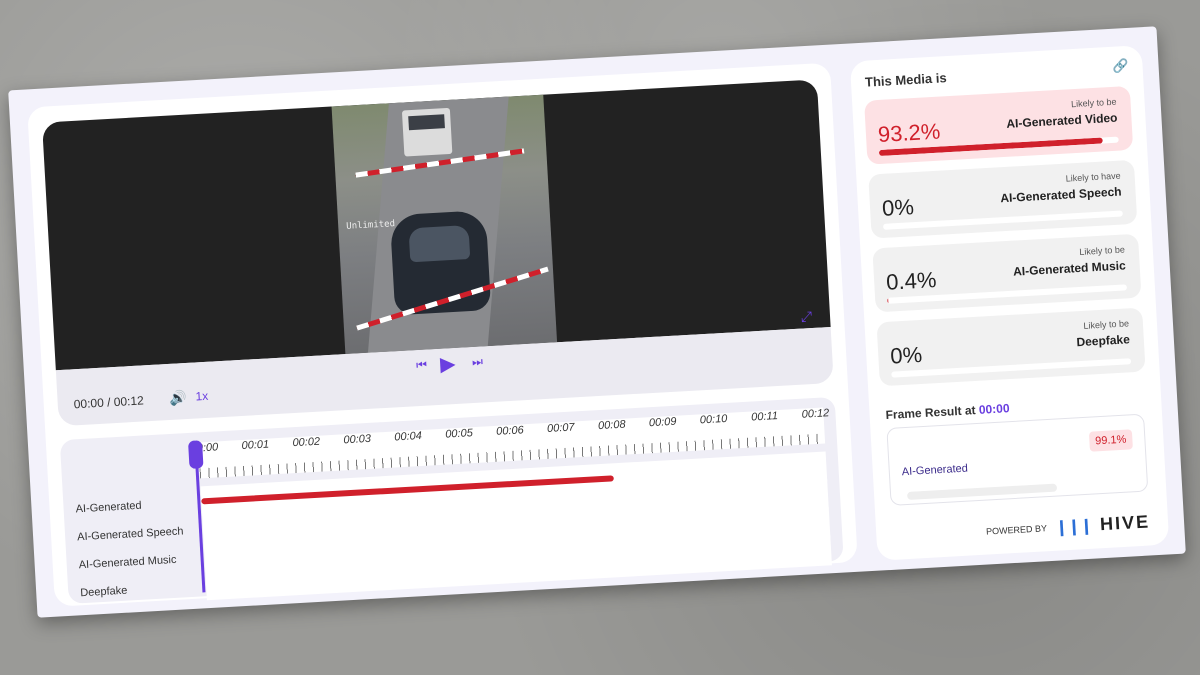 The image size is (1200, 675). Describe the element at coordinates (444, 224) in the screenshot. I see `video-frame: Unlimited` at that location.